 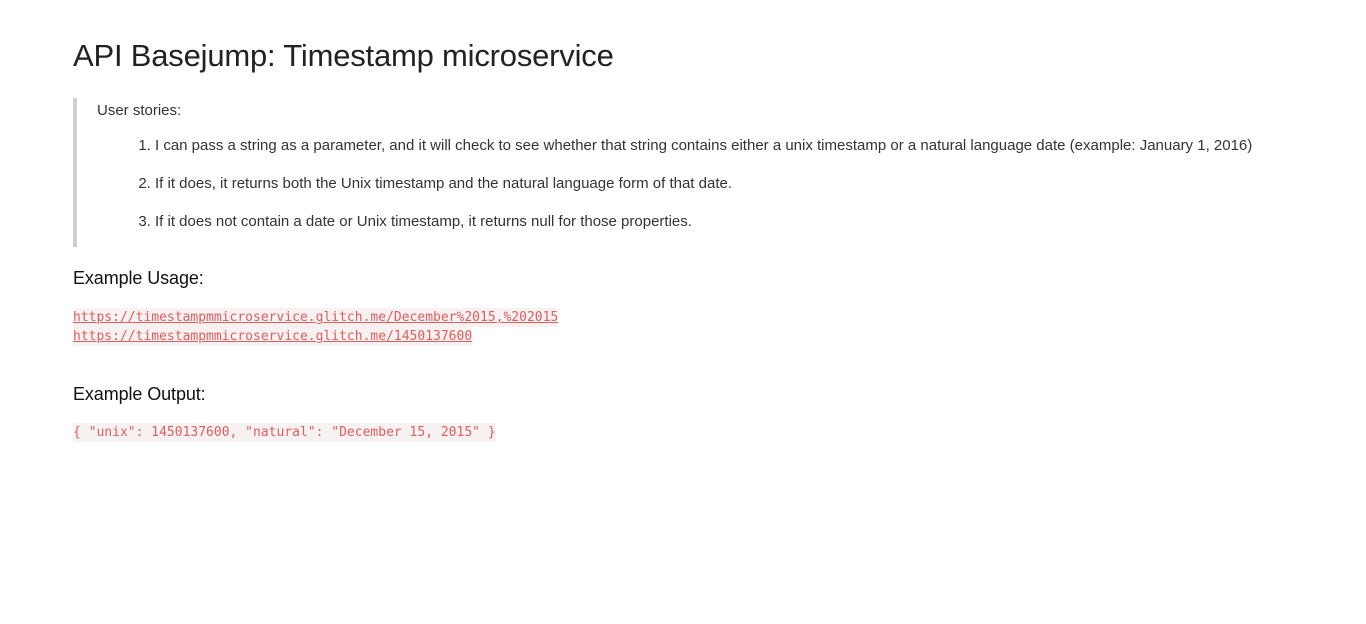 I want to click on example-usage-heading: Example Usage:, so click(x=138, y=278).